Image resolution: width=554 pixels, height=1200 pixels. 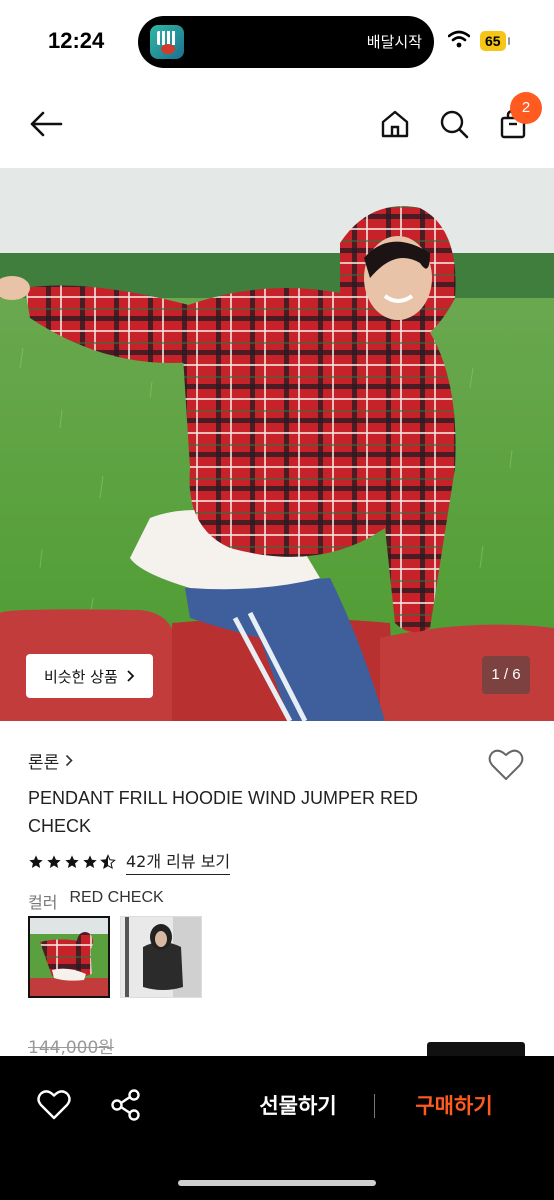 I want to click on rating-row: 42개 리뷰 보기, so click(x=129, y=861).